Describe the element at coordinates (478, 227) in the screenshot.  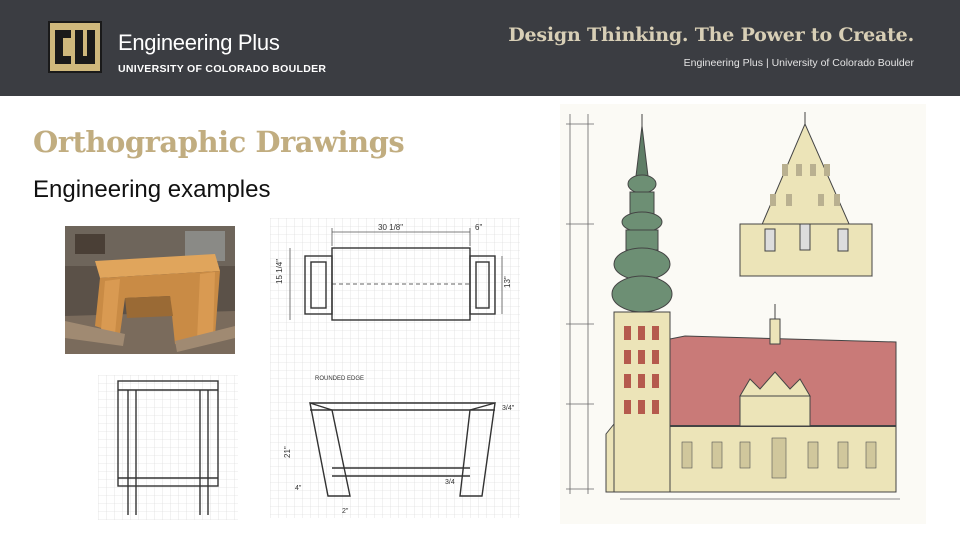
I see `dim-top-right: 6"` at that location.